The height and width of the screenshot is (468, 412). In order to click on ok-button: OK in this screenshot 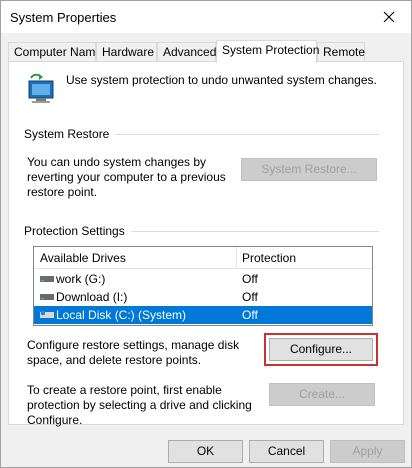, I will do `click(205, 451)`.